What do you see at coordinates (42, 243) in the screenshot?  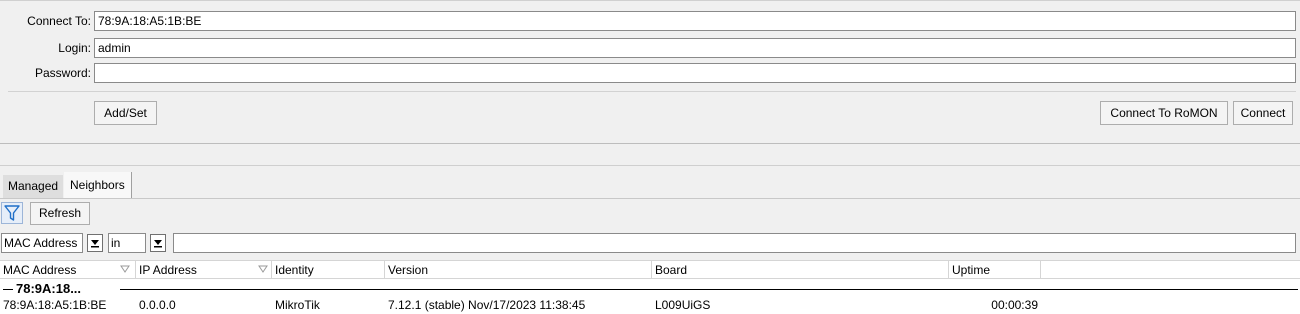 I see `filter-field-select: MAC Address` at bounding box center [42, 243].